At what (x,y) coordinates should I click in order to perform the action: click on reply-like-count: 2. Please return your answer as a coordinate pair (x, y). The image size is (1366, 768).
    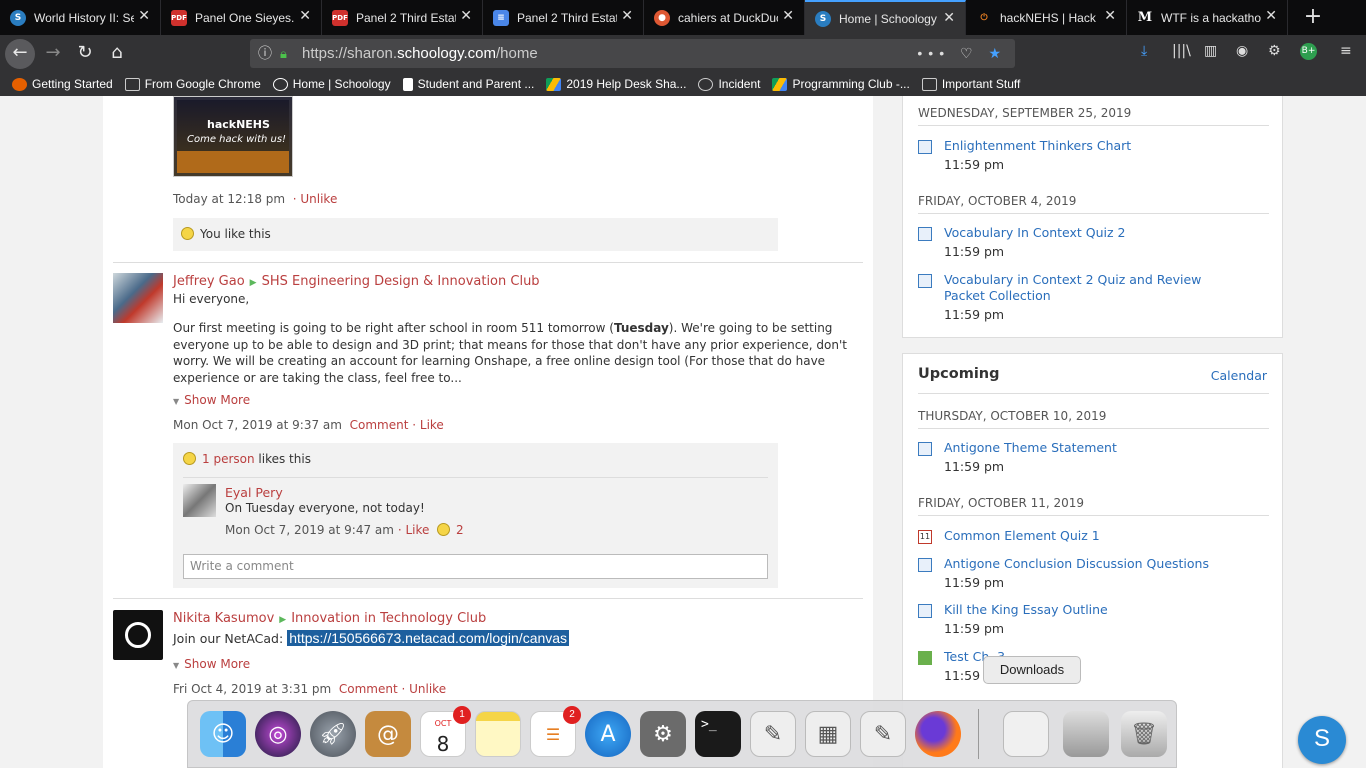
    Looking at the image, I should click on (460, 530).